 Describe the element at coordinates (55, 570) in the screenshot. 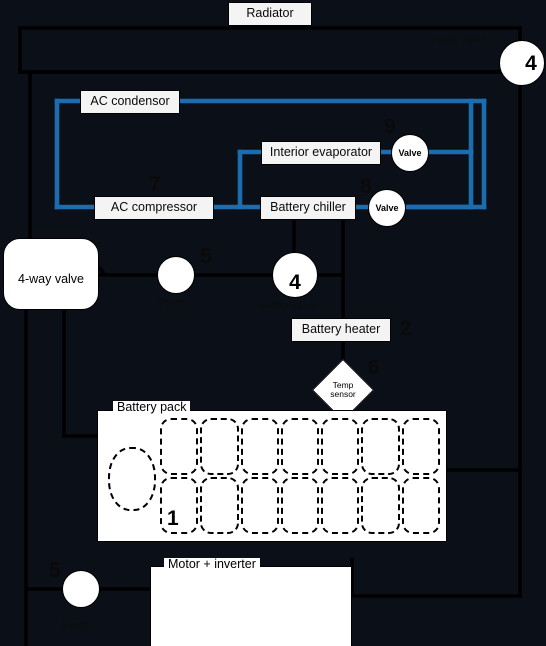

I see `pump-bottom-number: 5` at that location.